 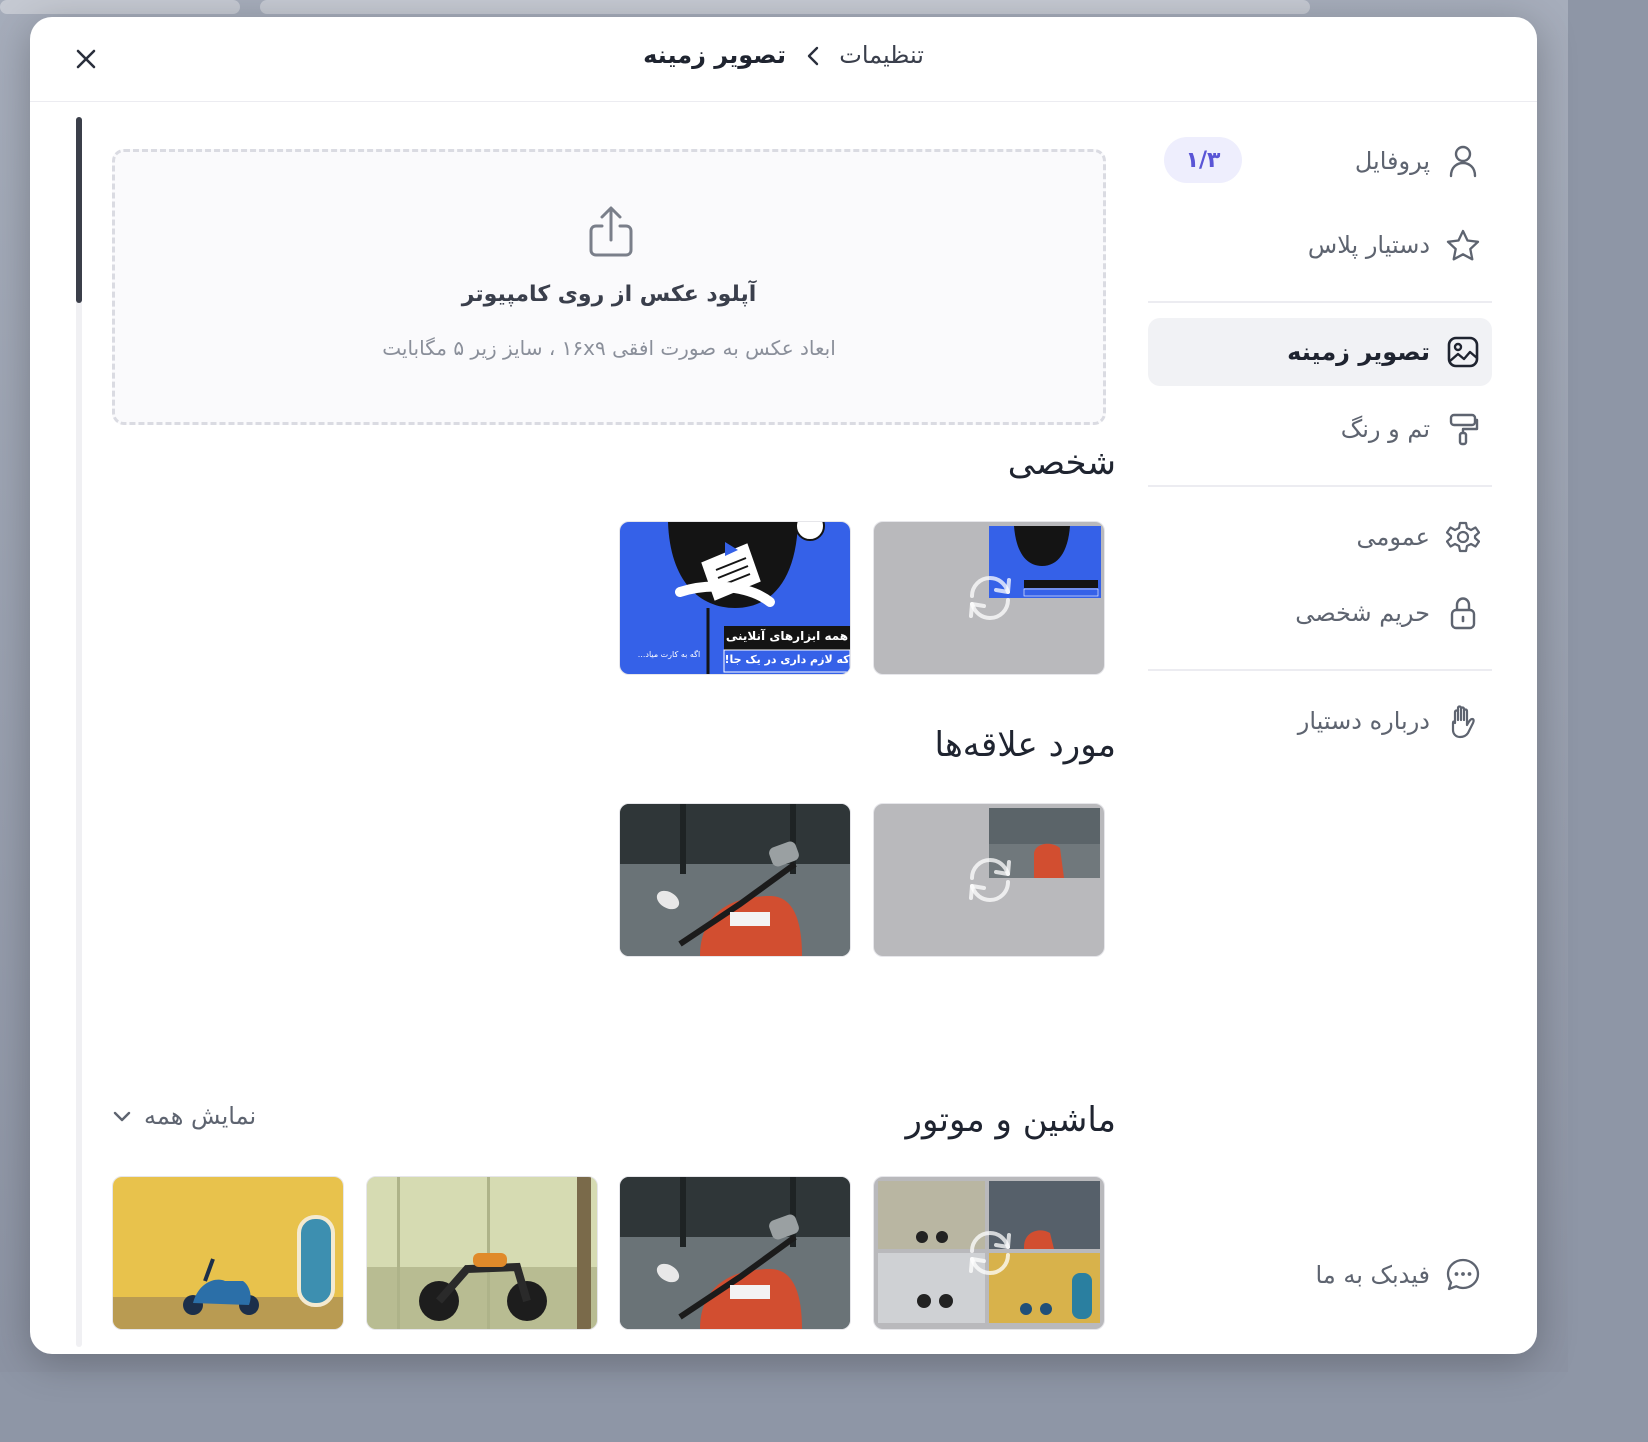 I want to click on feedback-label: فیدبک به ما, so click(x=1372, y=1275).